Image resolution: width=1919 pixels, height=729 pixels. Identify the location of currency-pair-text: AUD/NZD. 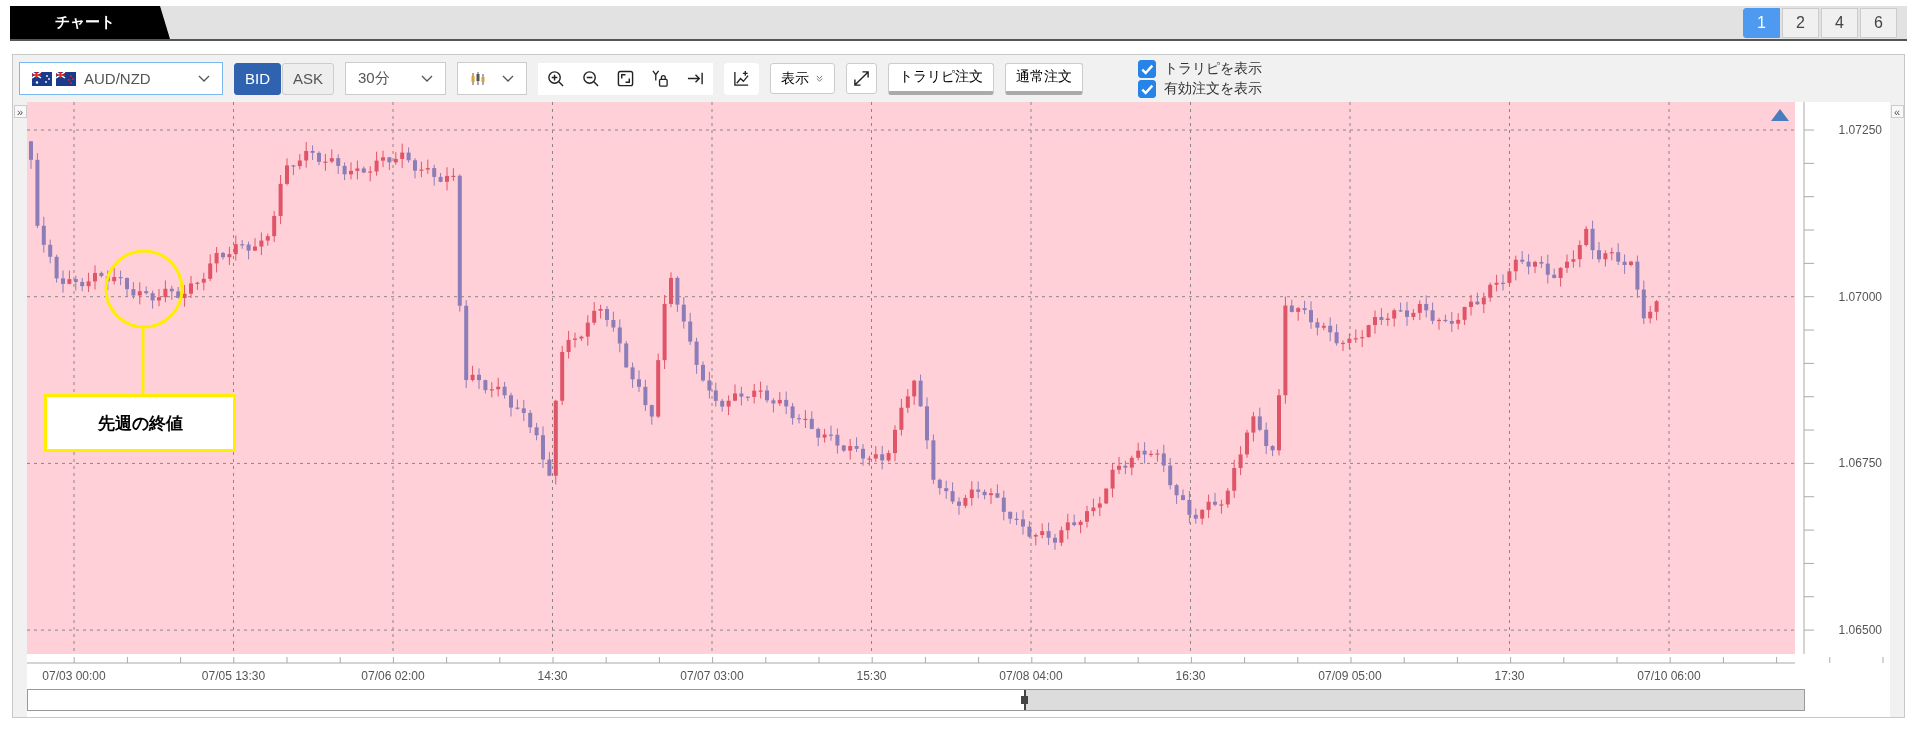
(118, 78).